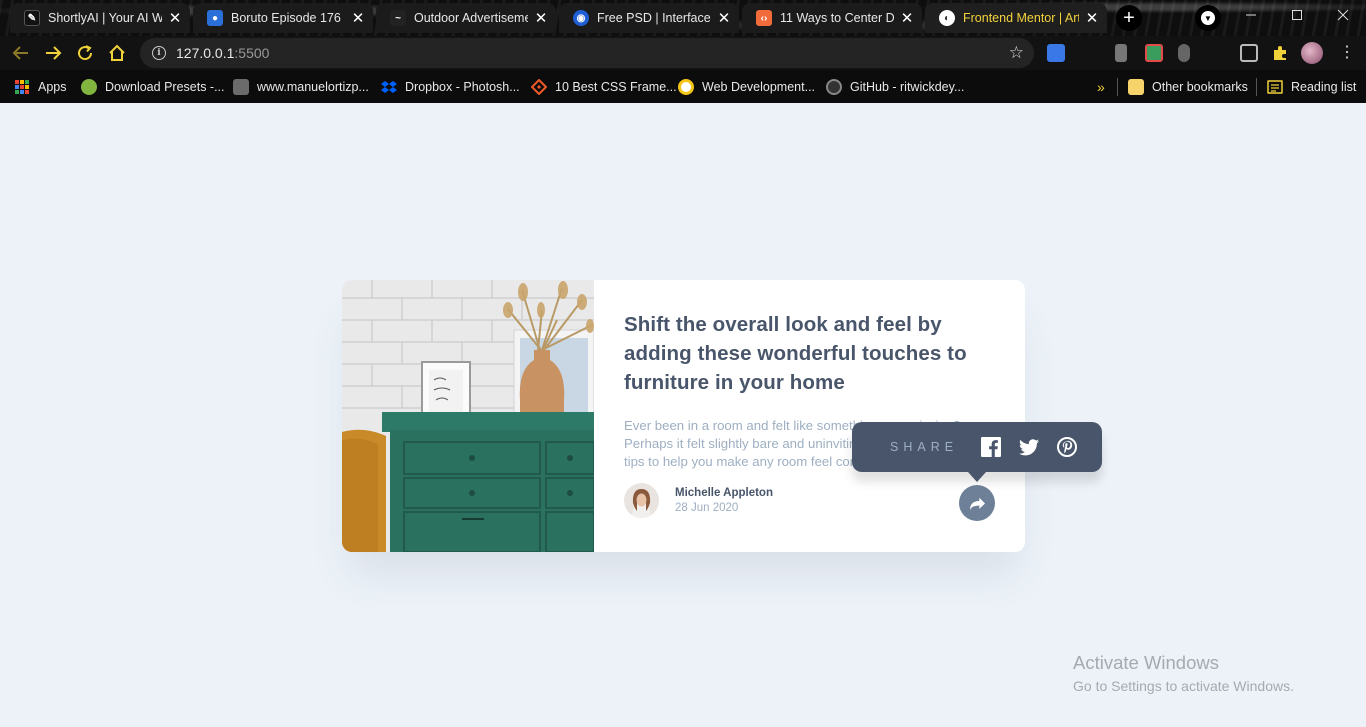 The image size is (1366, 727). What do you see at coordinates (1121, 53) in the screenshot?
I see `download-extension-icon` at bounding box center [1121, 53].